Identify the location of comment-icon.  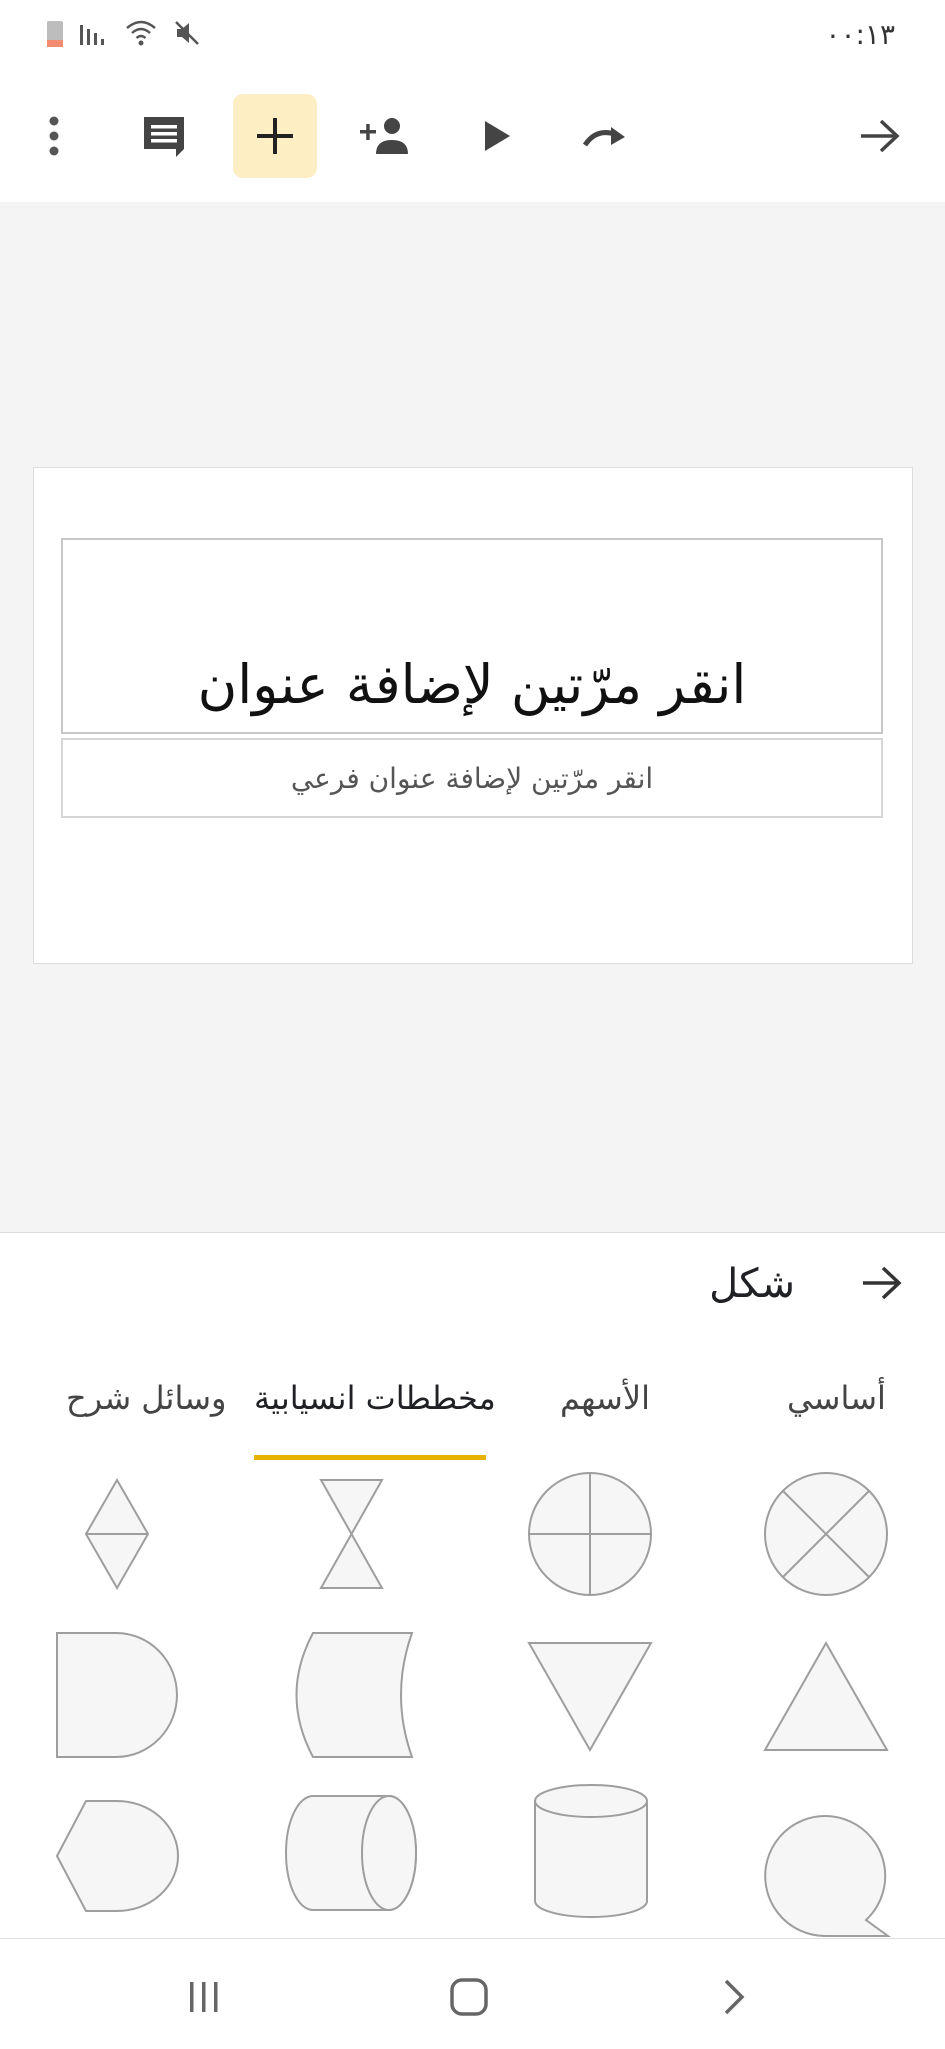
(164, 137).